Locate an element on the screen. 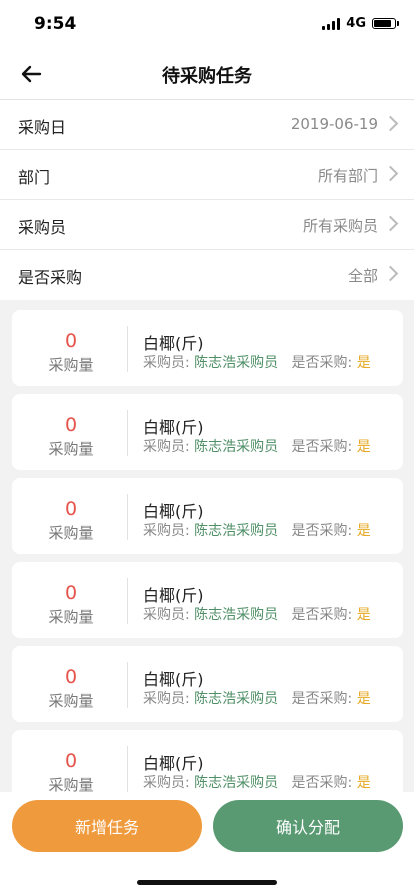 The image size is (414, 896). filter-label: 采购员 is located at coordinates (42, 227).